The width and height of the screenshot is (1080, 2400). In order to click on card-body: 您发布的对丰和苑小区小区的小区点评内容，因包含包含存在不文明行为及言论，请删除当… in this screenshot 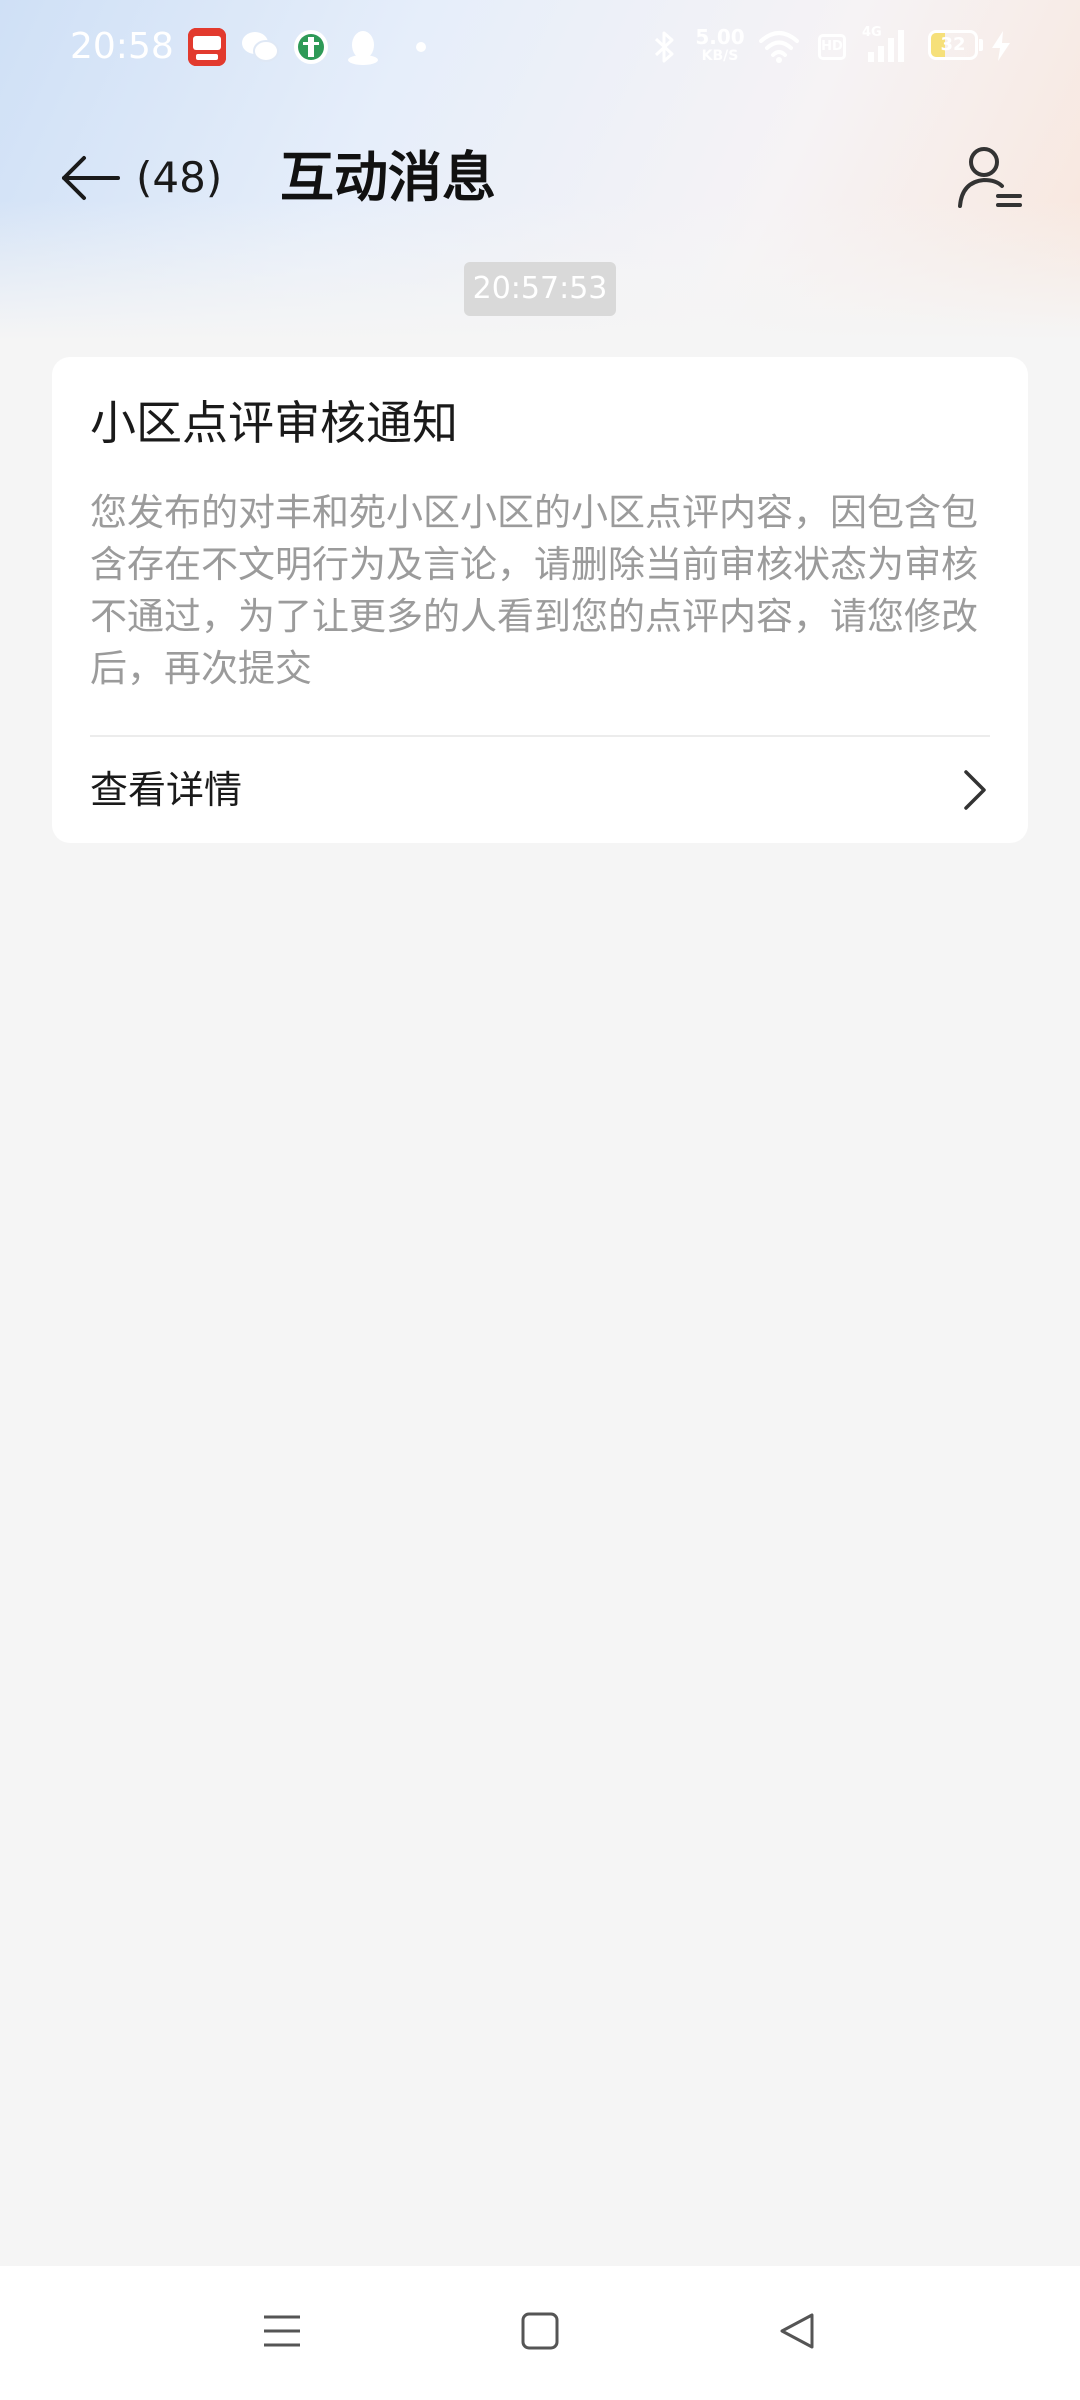, I will do `click(534, 590)`.